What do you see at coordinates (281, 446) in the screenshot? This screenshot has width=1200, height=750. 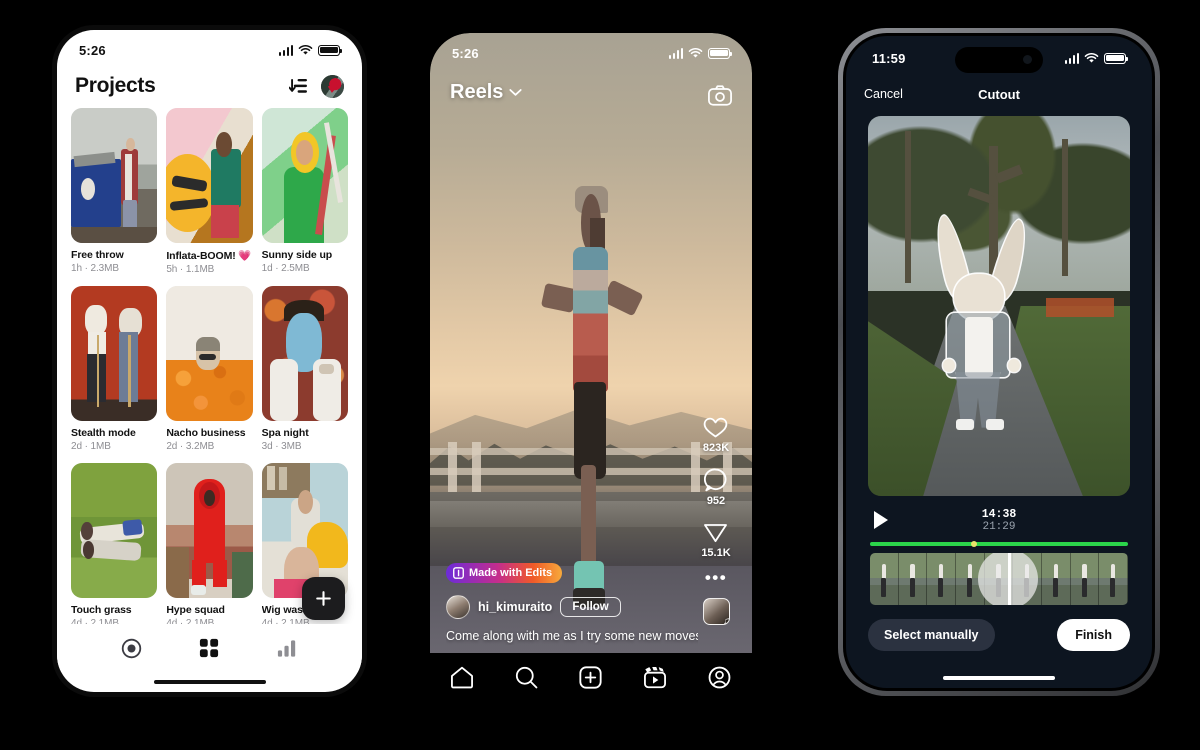 I see `project-meta: 3d · 3MB` at bounding box center [281, 446].